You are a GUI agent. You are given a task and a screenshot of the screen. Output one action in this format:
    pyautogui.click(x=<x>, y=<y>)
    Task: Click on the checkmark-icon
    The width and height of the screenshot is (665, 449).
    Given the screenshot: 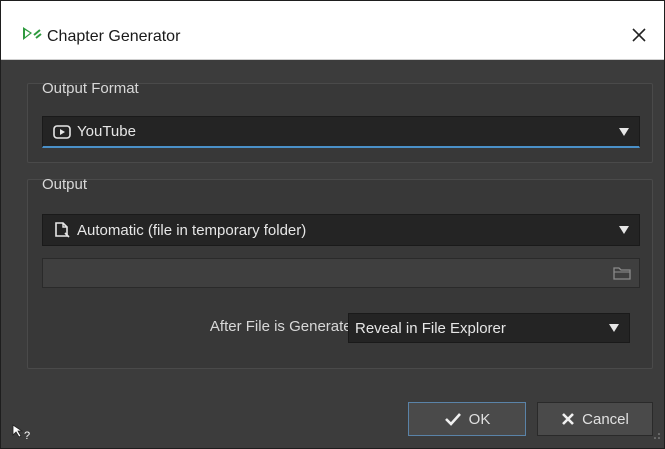 What is the action you would take?
    pyautogui.click(x=453, y=419)
    